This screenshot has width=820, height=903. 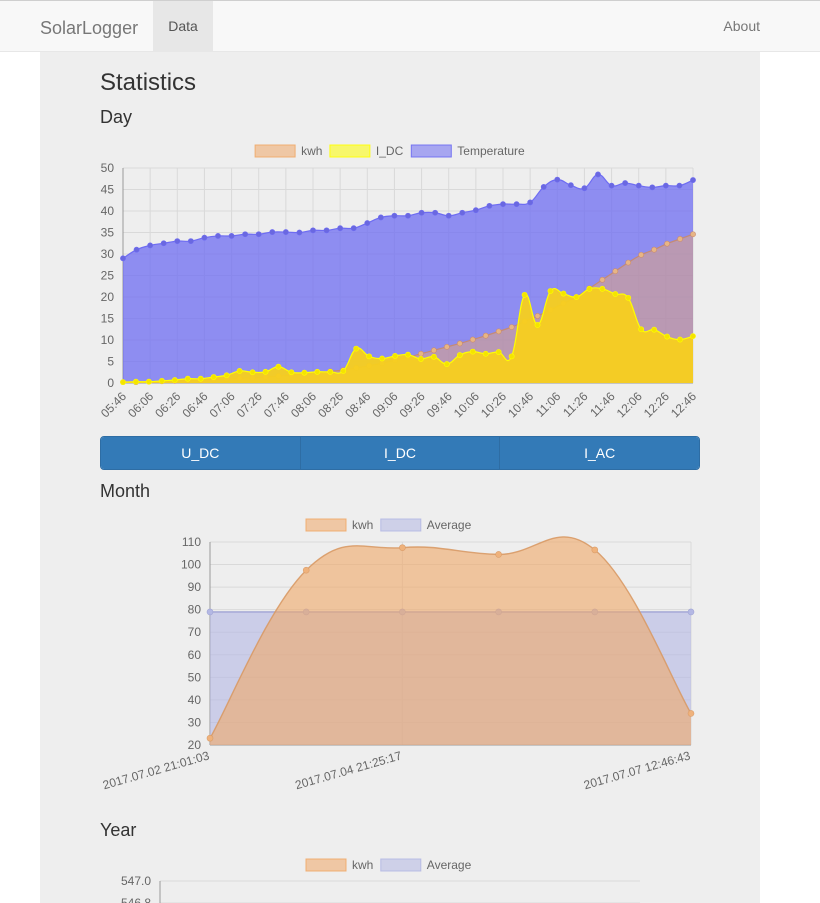 What do you see at coordinates (136, 899) in the screenshot?
I see `year-y-tick-label: 546.8` at bounding box center [136, 899].